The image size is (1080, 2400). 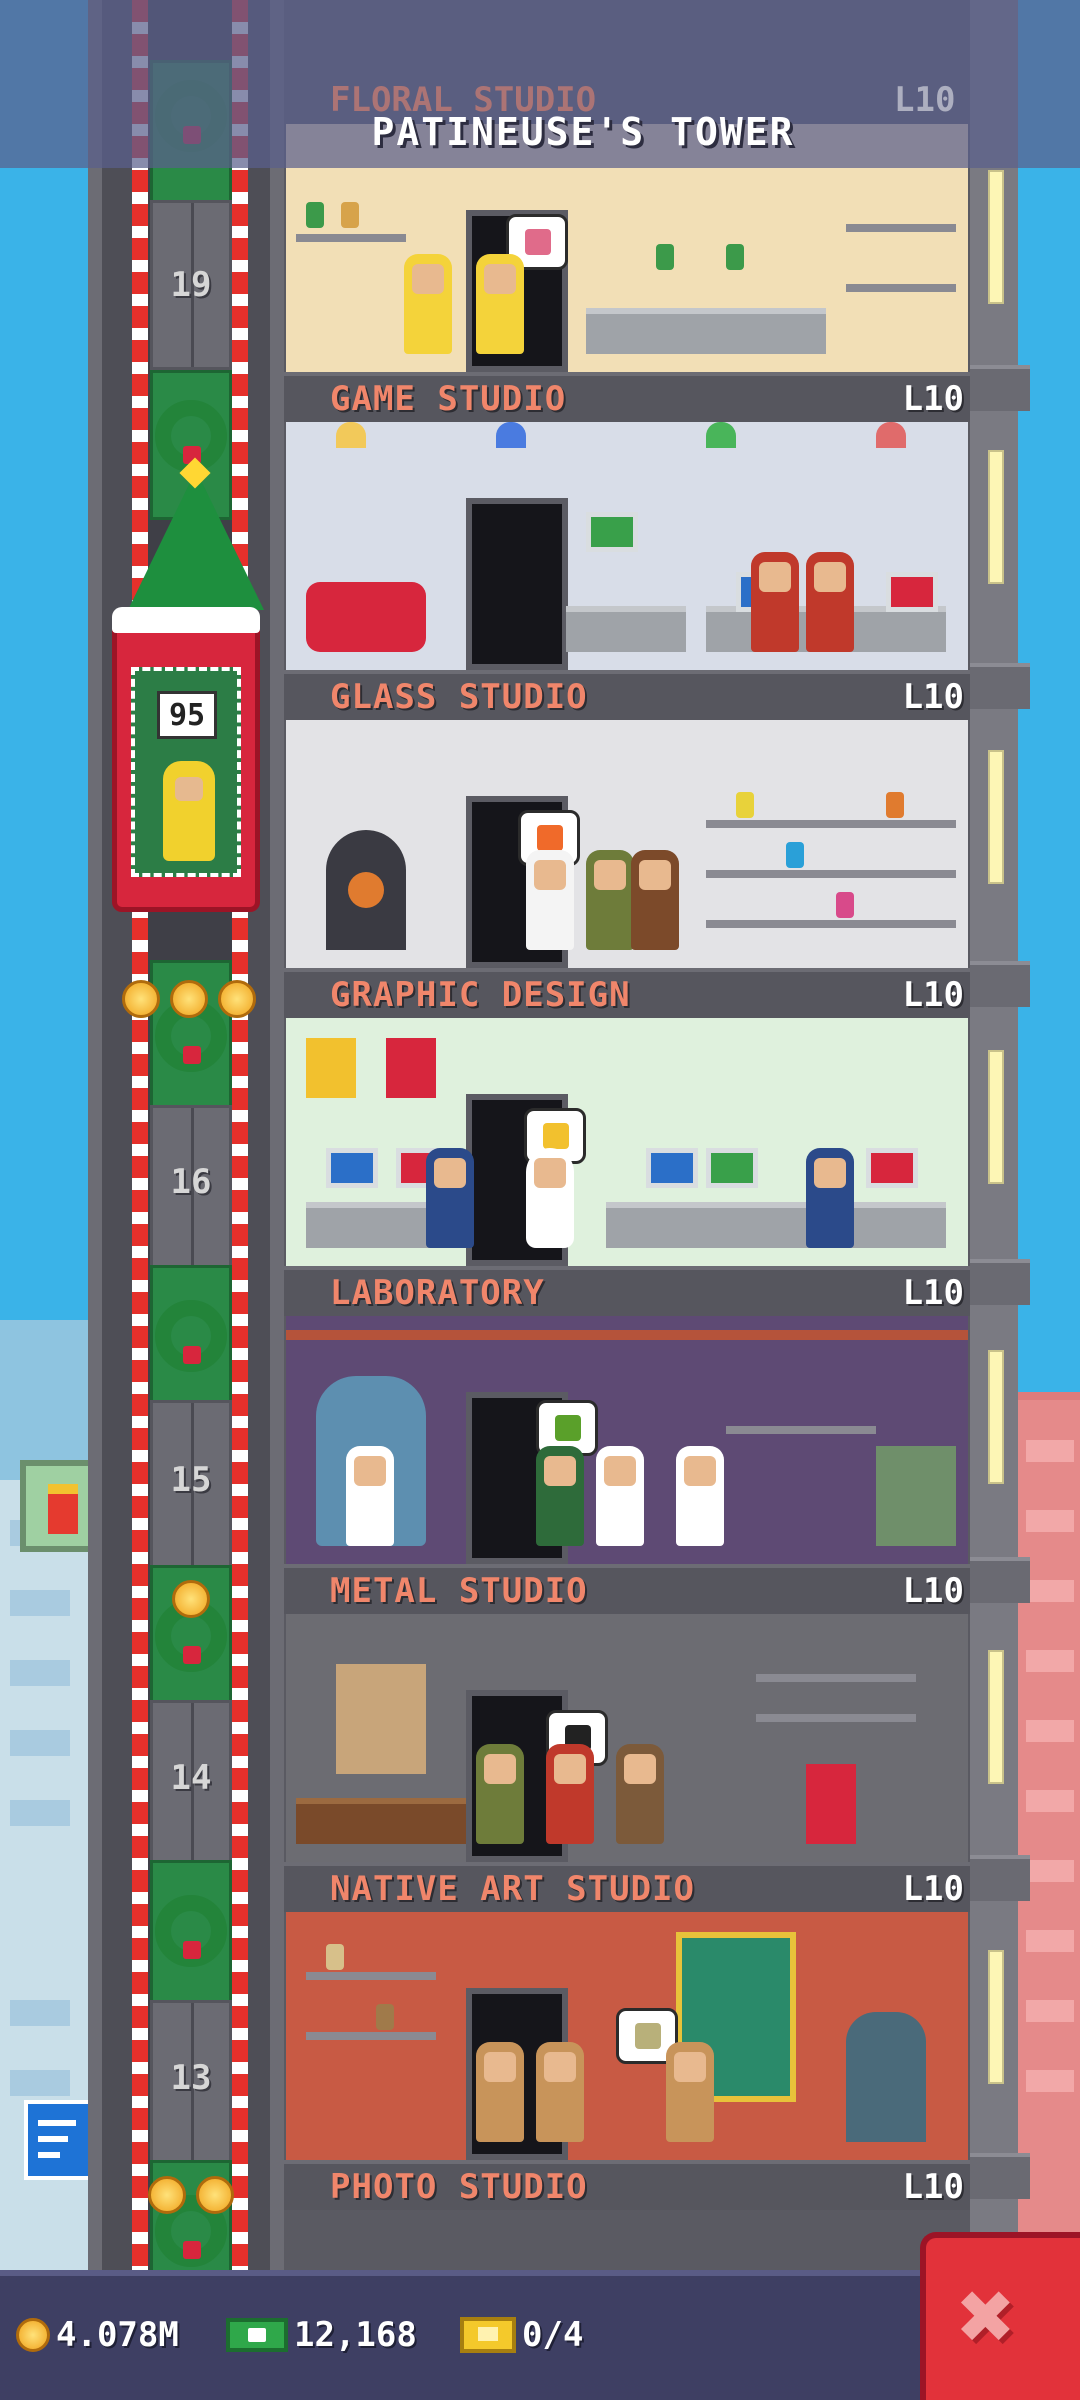 I want to click on shaft-floor-number: 15, so click(x=191, y=1480).